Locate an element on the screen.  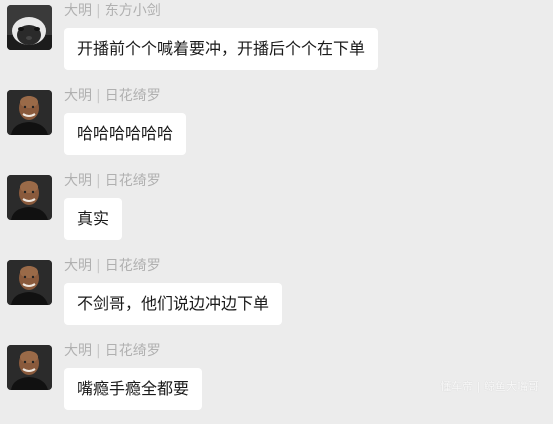
message-bubble: 不剑哥，他们说边冲边下单 is located at coordinates (173, 304).